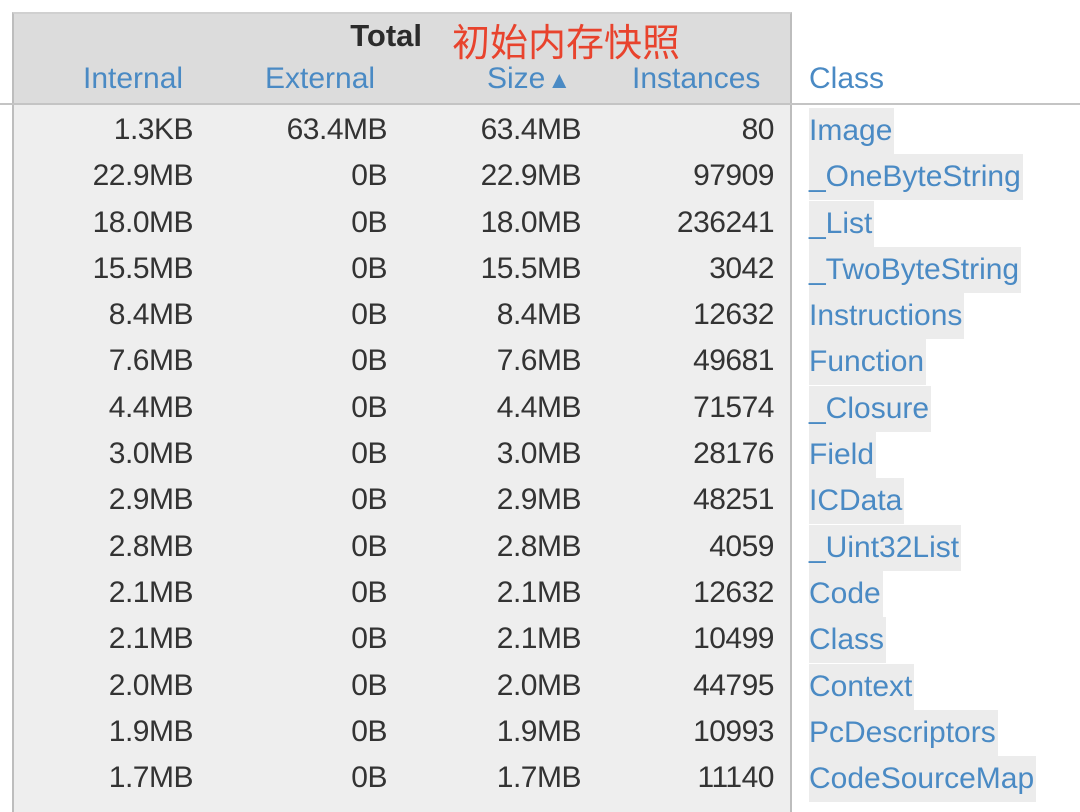 Image resolution: width=1080 pixels, height=812 pixels. What do you see at coordinates (531, 176) in the screenshot?
I see `size-cell: 22.9MB` at bounding box center [531, 176].